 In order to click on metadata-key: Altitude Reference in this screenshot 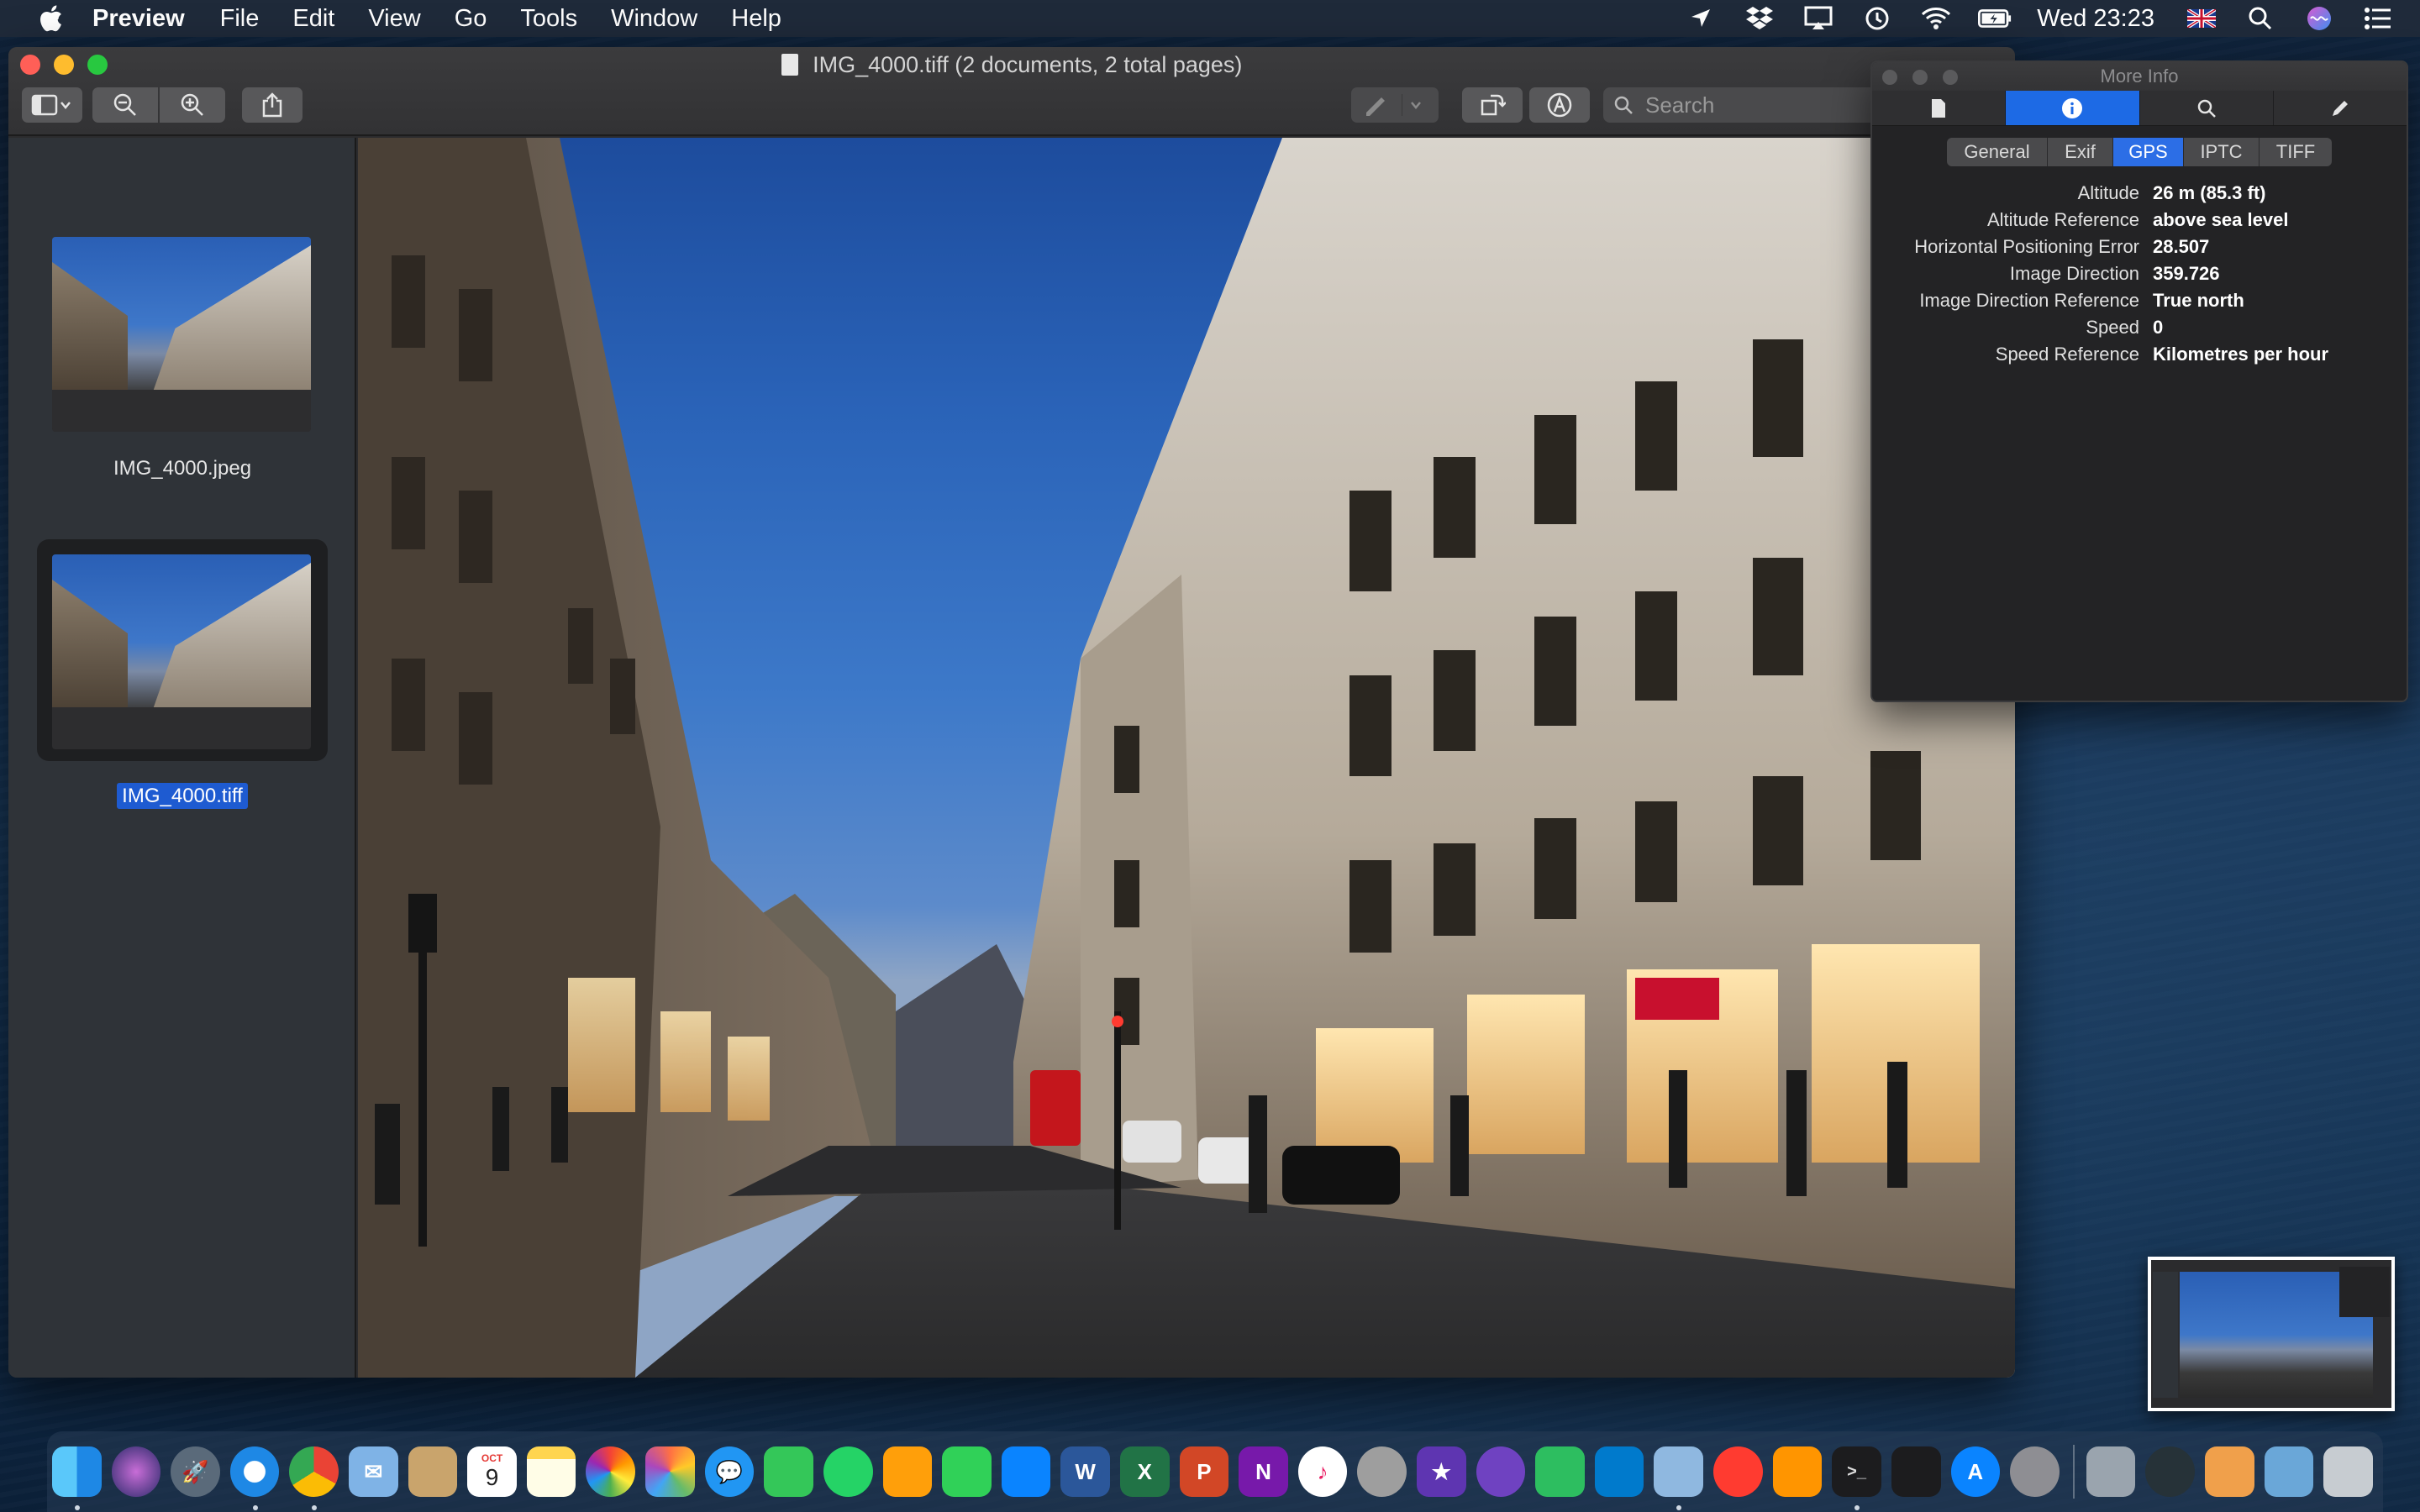, I will do `click(2063, 219)`.